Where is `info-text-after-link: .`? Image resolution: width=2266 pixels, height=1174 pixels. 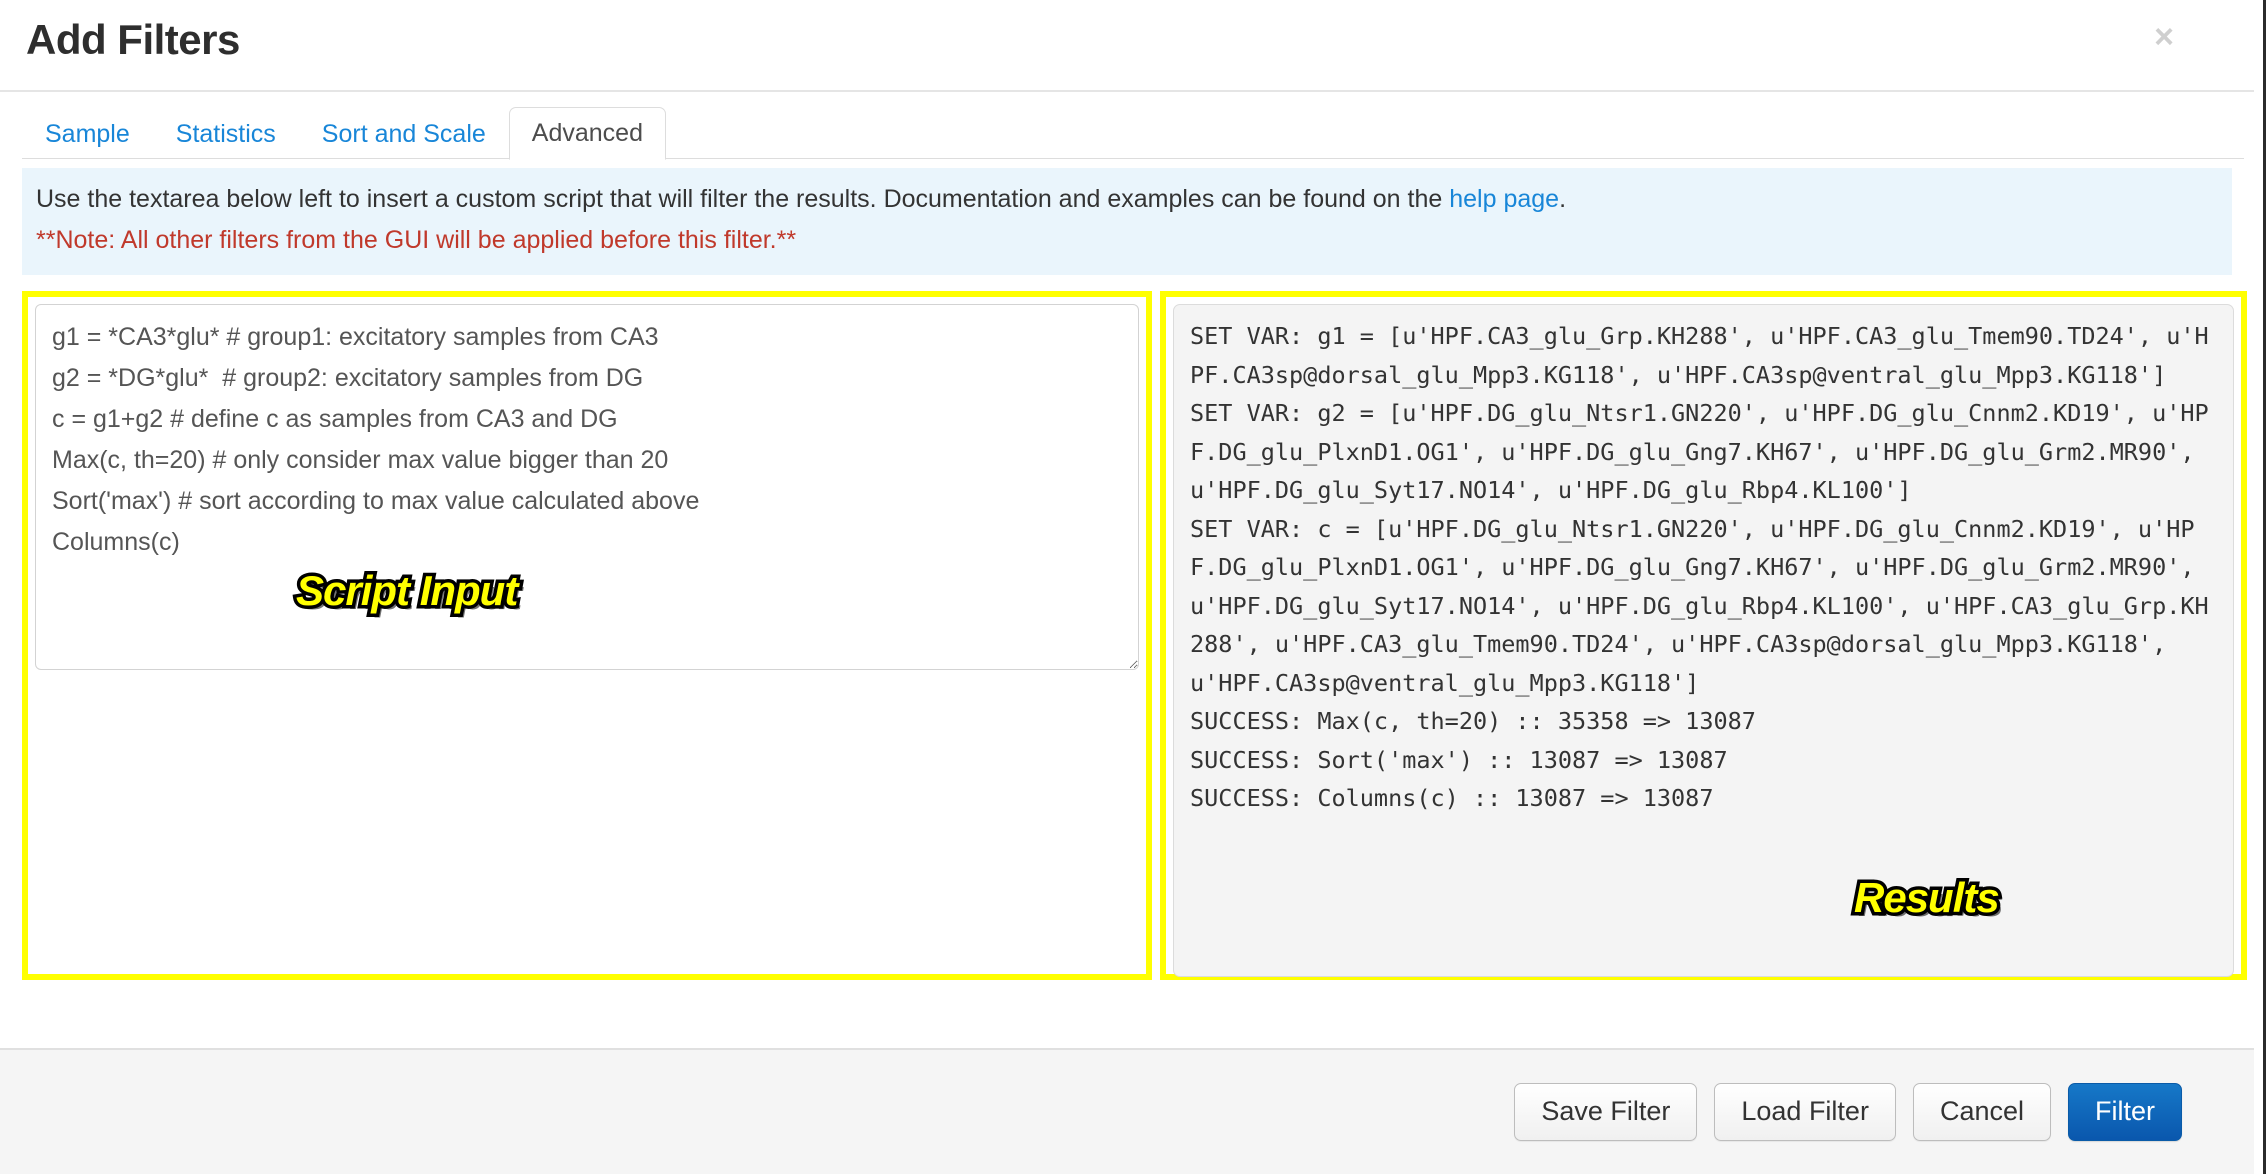
info-text-after-link: . is located at coordinates (1563, 199).